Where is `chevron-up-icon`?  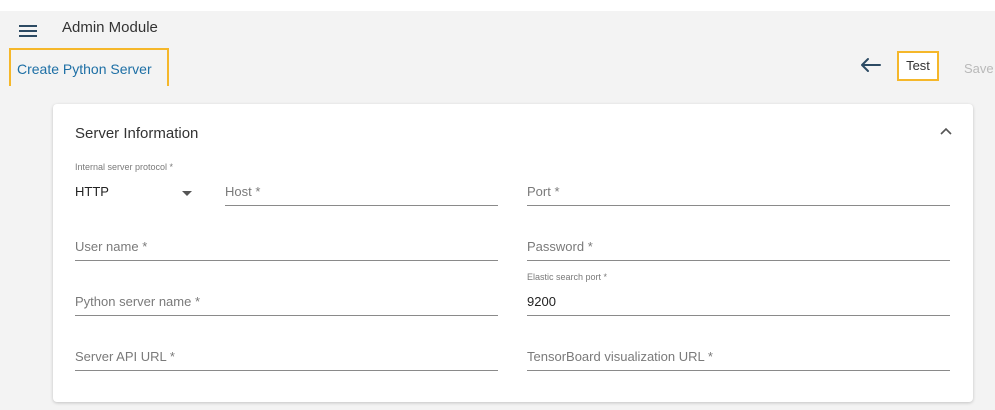 chevron-up-icon is located at coordinates (946, 131).